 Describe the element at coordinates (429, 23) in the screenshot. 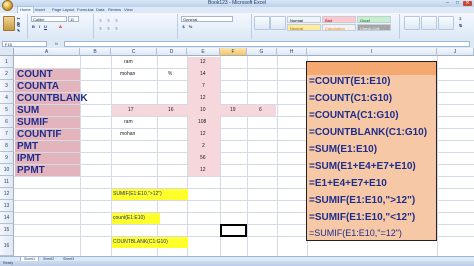

I see `delete-cells-button` at that location.